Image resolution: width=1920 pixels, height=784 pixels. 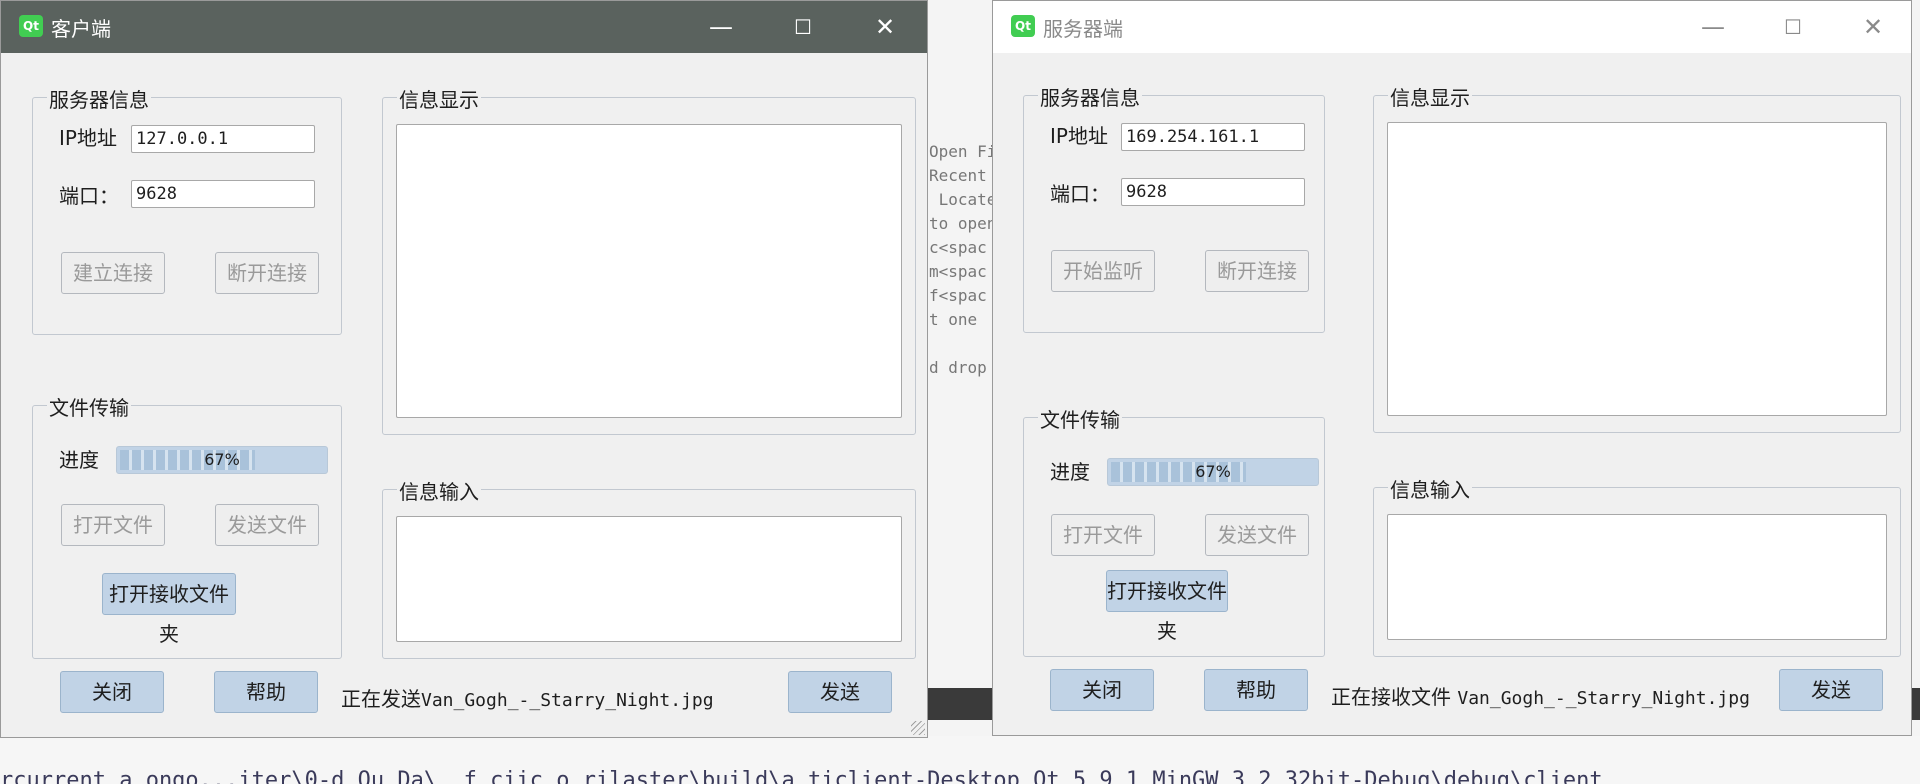 What do you see at coordinates (960, 704) in the screenshot?
I see `background-dark-bar` at bounding box center [960, 704].